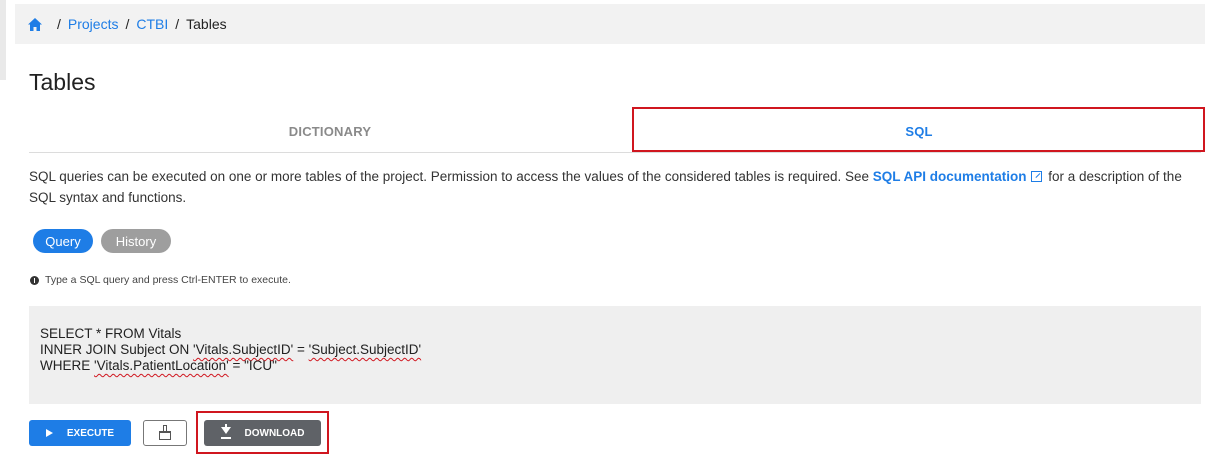 The image size is (1205, 464). I want to click on breadcrumb-current: Tables, so click(206, 24).